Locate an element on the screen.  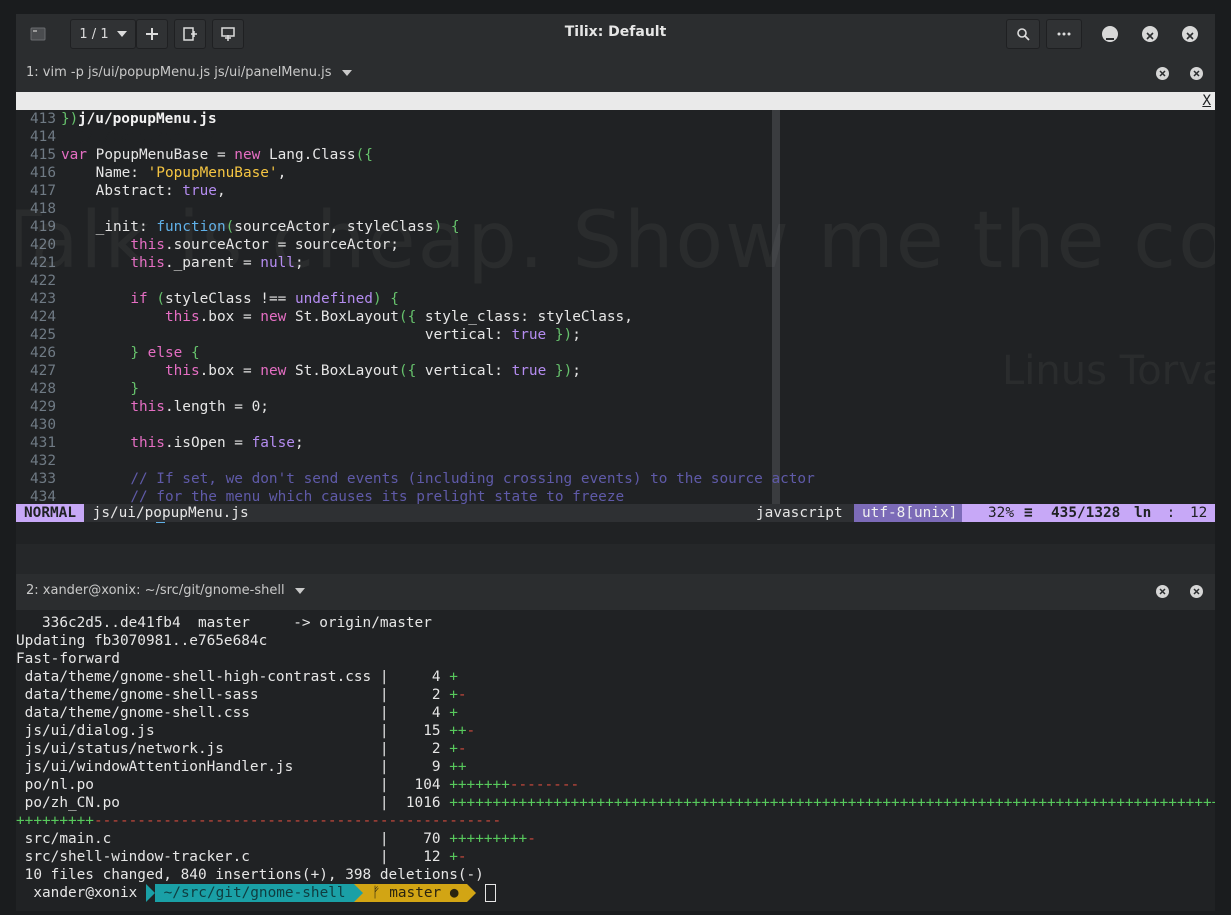
pane1-maximize-button is located at coordinates (1162, 73).